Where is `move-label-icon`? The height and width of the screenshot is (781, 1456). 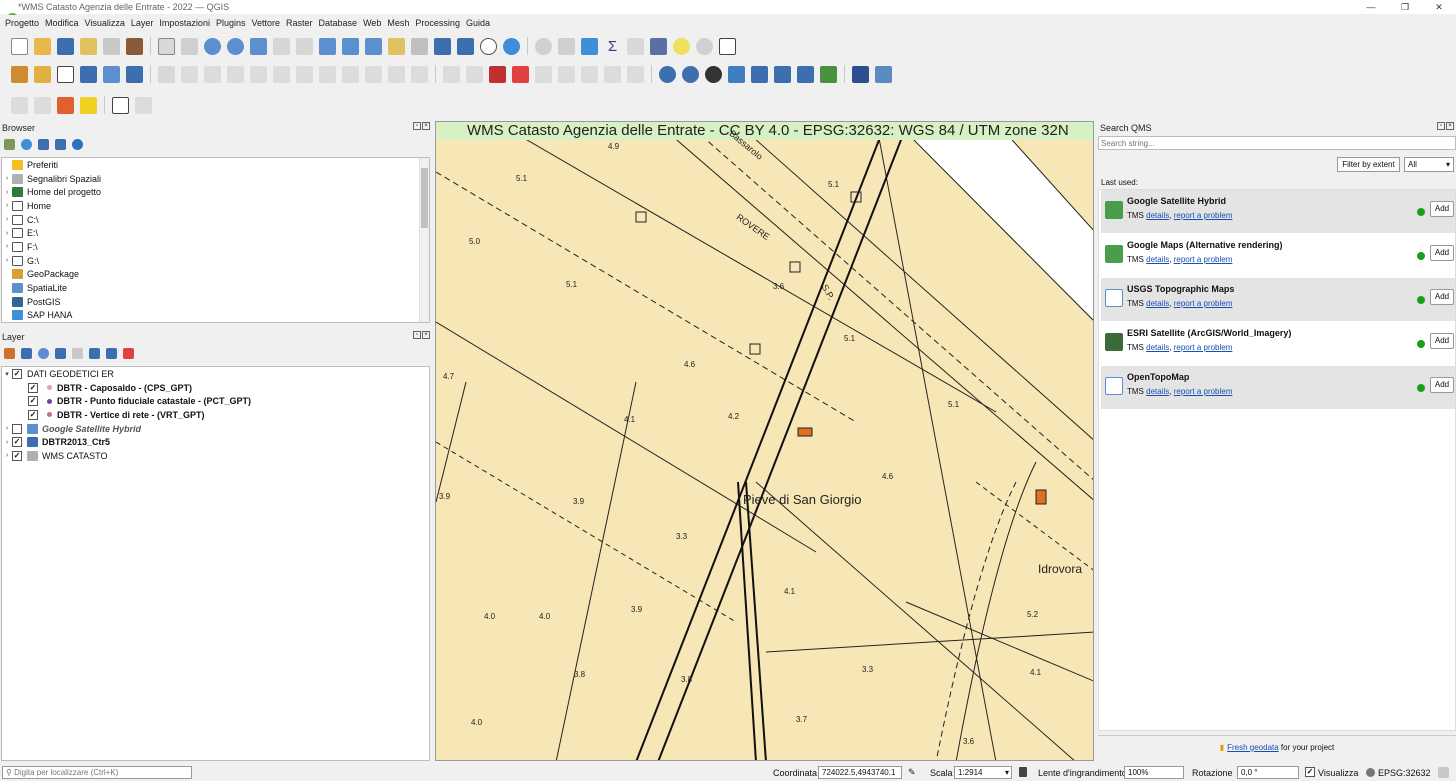
move-label-icon is located at coordinates (589, 74).